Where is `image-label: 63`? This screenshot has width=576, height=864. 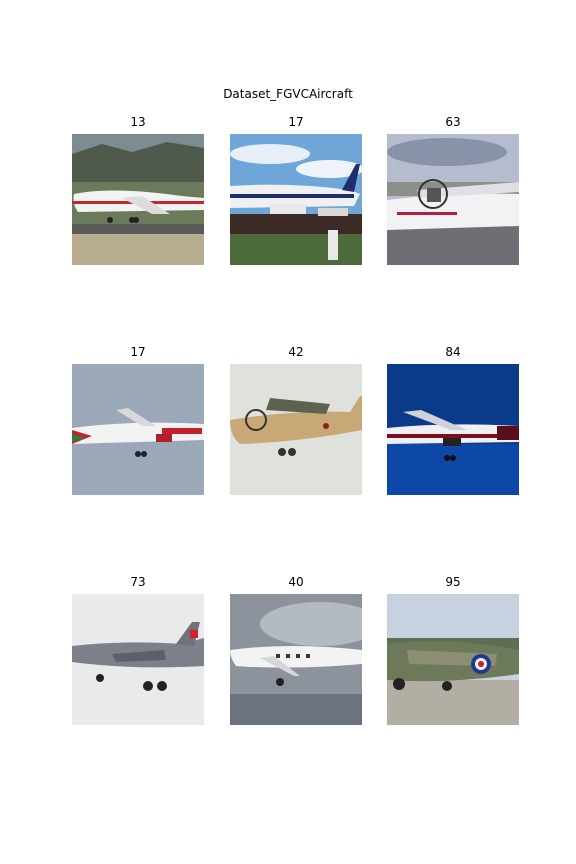
image-label: 63 is located at coordinates (453, 122).